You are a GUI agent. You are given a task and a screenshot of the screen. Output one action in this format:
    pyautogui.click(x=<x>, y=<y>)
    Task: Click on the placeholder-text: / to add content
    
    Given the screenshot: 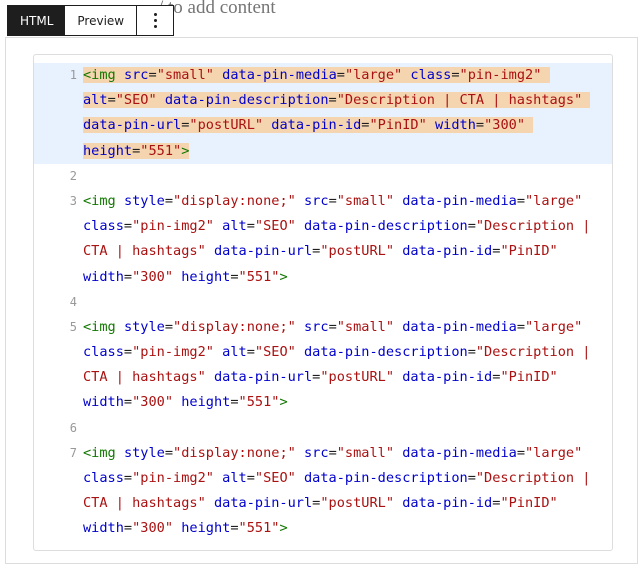 What is the action you would take?
    pyautogui.click(x=217, y=9)
    